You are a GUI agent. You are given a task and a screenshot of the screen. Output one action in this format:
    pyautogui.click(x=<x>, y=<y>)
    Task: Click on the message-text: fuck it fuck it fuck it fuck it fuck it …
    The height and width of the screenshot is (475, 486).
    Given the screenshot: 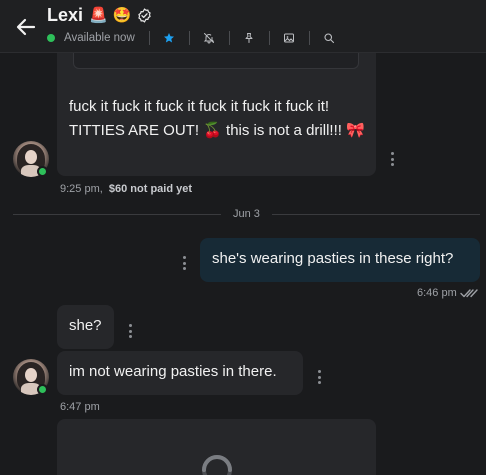 What is the action you would take?
    pyautogui.click(x=217, y=118)
    